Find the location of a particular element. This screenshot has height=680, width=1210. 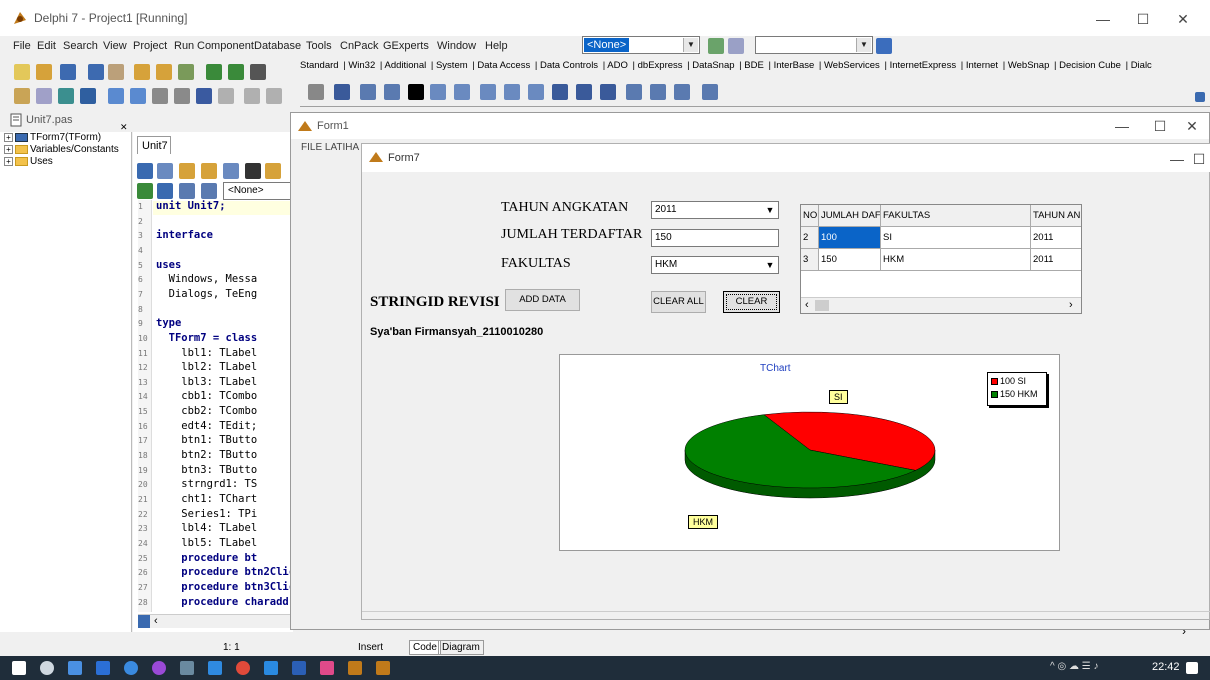

clear-button: CLEAR is located at coordinates (751, 302).